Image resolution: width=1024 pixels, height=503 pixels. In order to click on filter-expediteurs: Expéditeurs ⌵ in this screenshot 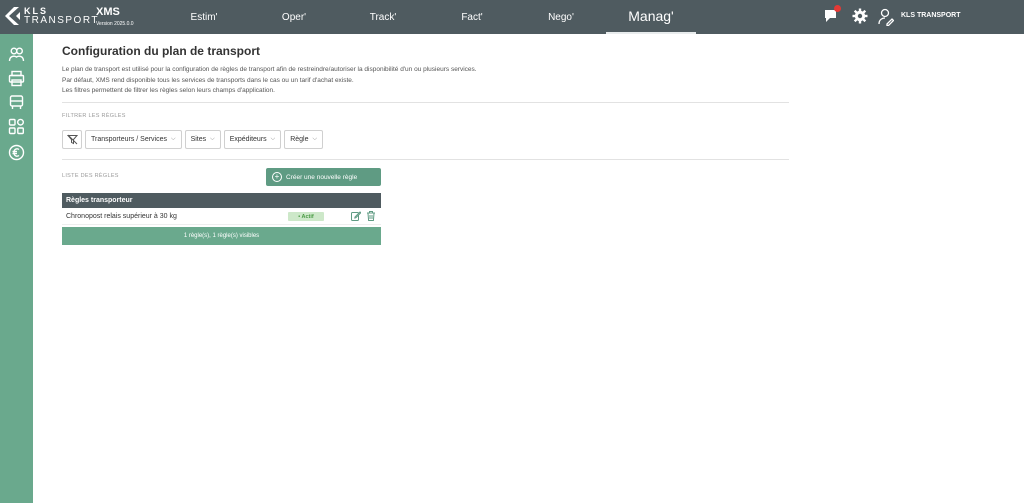, I will do `click(252, 139)`.